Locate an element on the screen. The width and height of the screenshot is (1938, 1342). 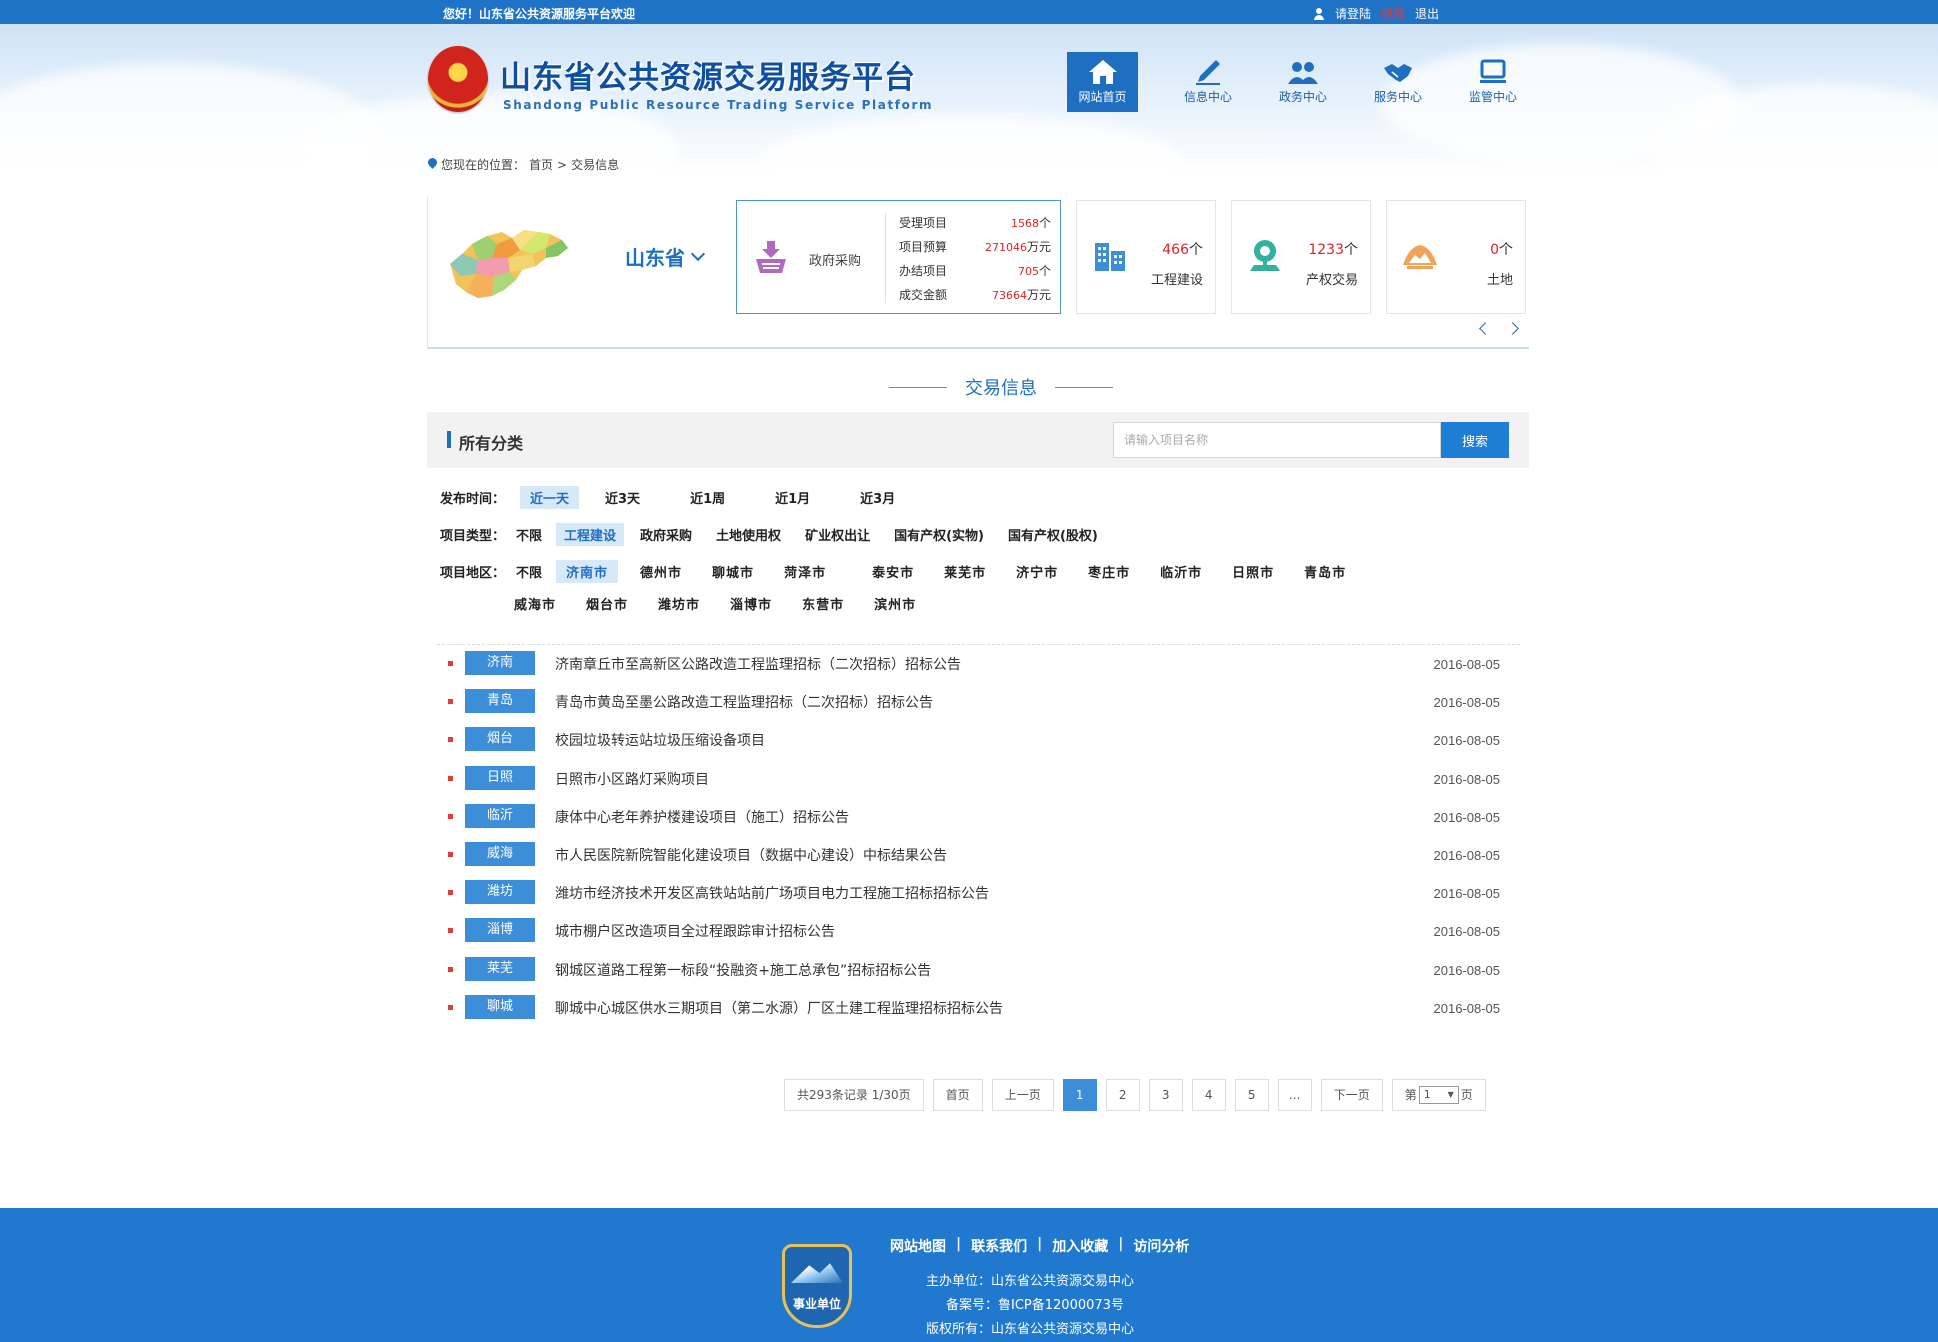
nav-supervision-center: 监管中心 is located at coordinates (1493, 82).